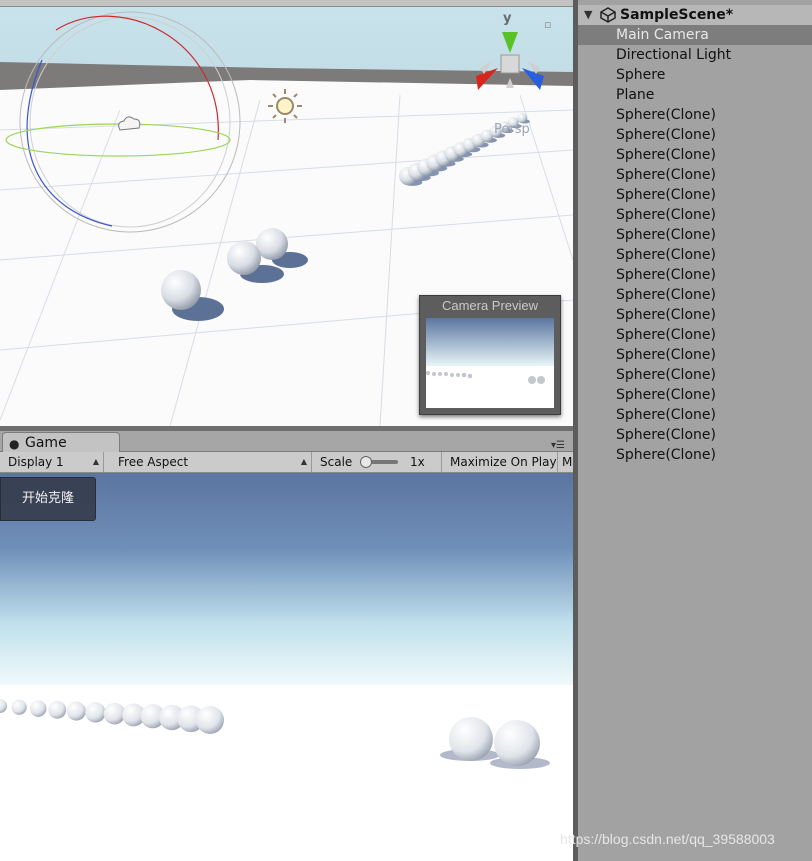  I want to click on game-controller-icon: ●, so click(14, 444).